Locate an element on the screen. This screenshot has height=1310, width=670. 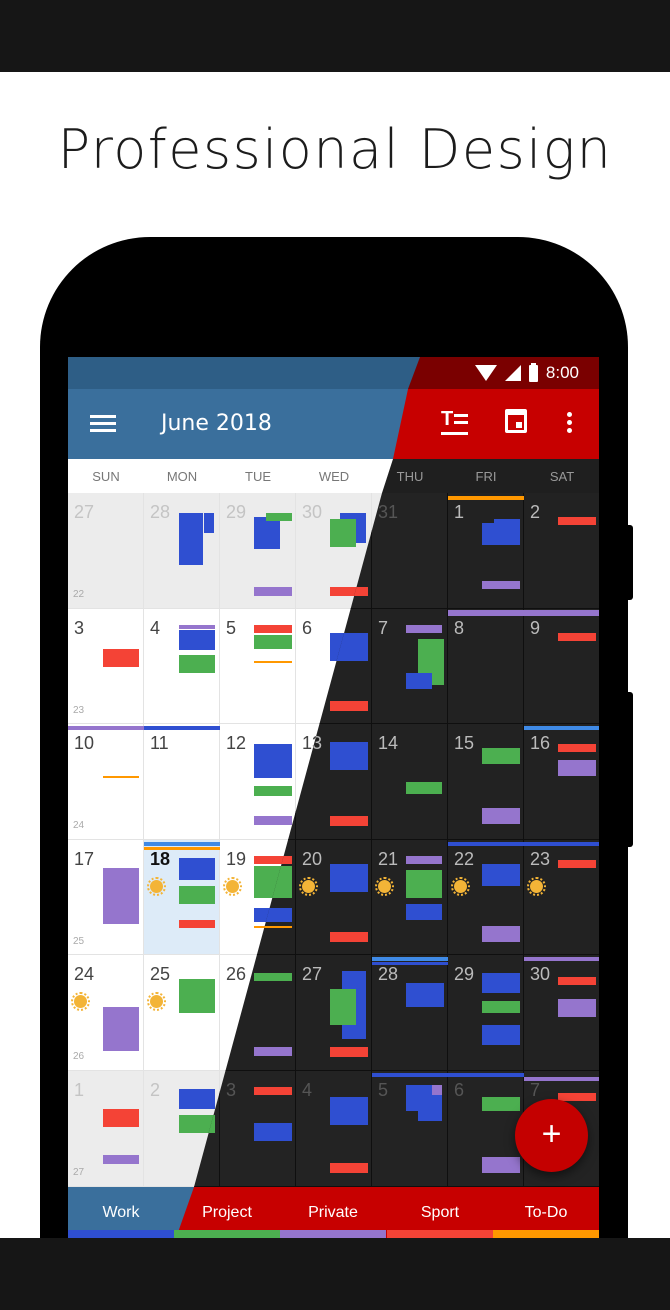
day-cell: 16 is located at coordinates (561, 782).